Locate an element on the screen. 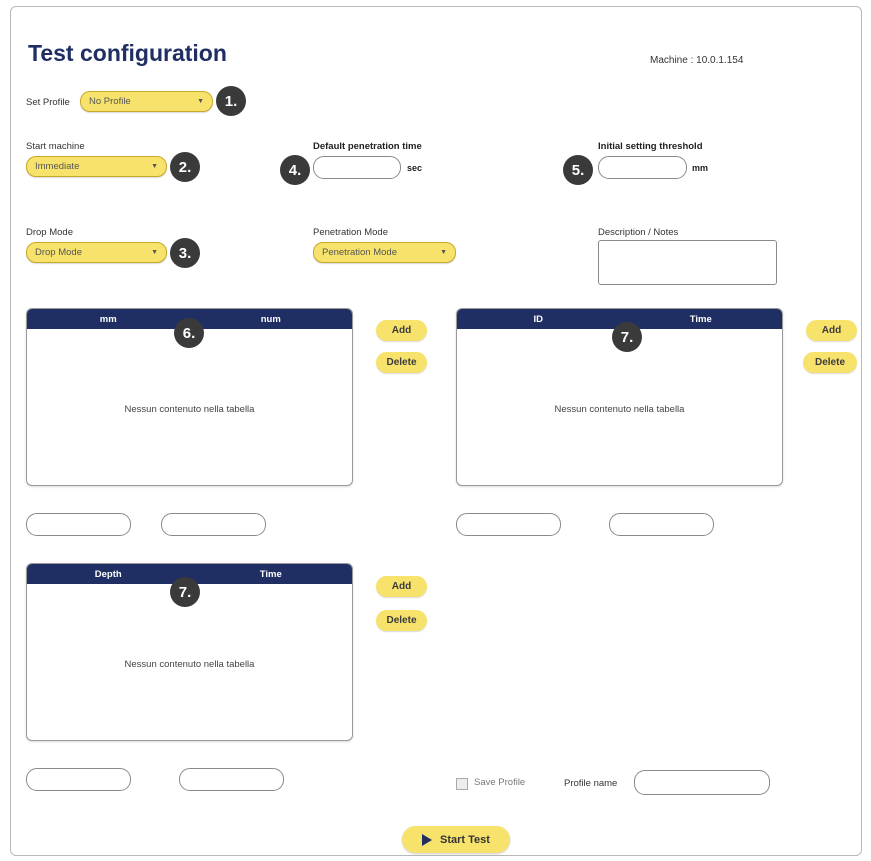  depth-time-input is located at coordinates (231, 779).